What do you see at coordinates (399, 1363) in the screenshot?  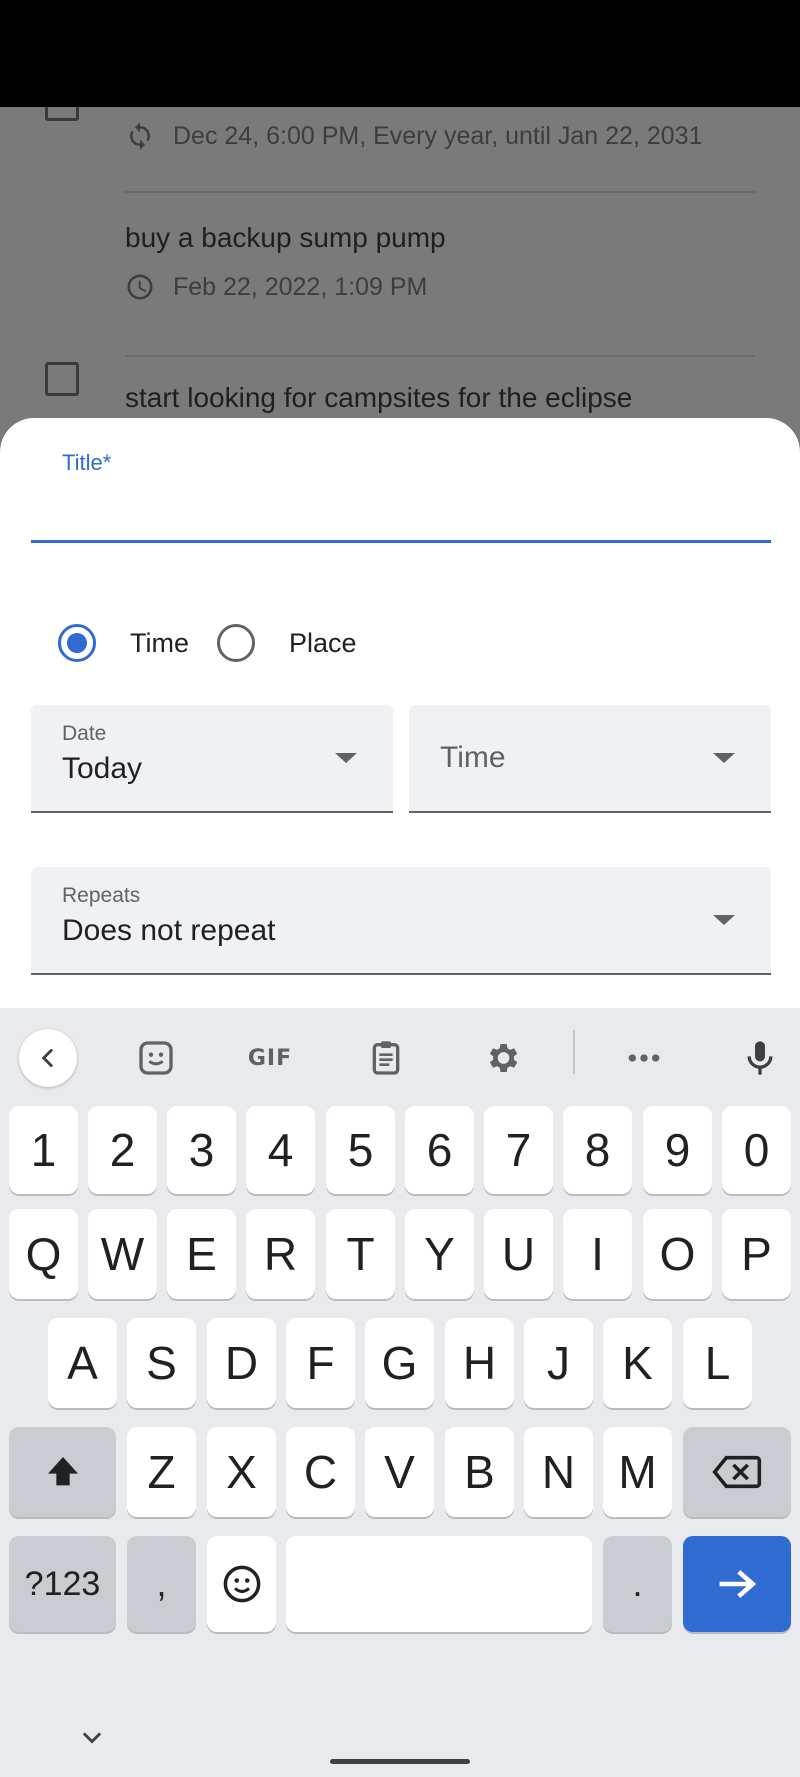 I see `key-g: G` at bounding box center [399, 1363].